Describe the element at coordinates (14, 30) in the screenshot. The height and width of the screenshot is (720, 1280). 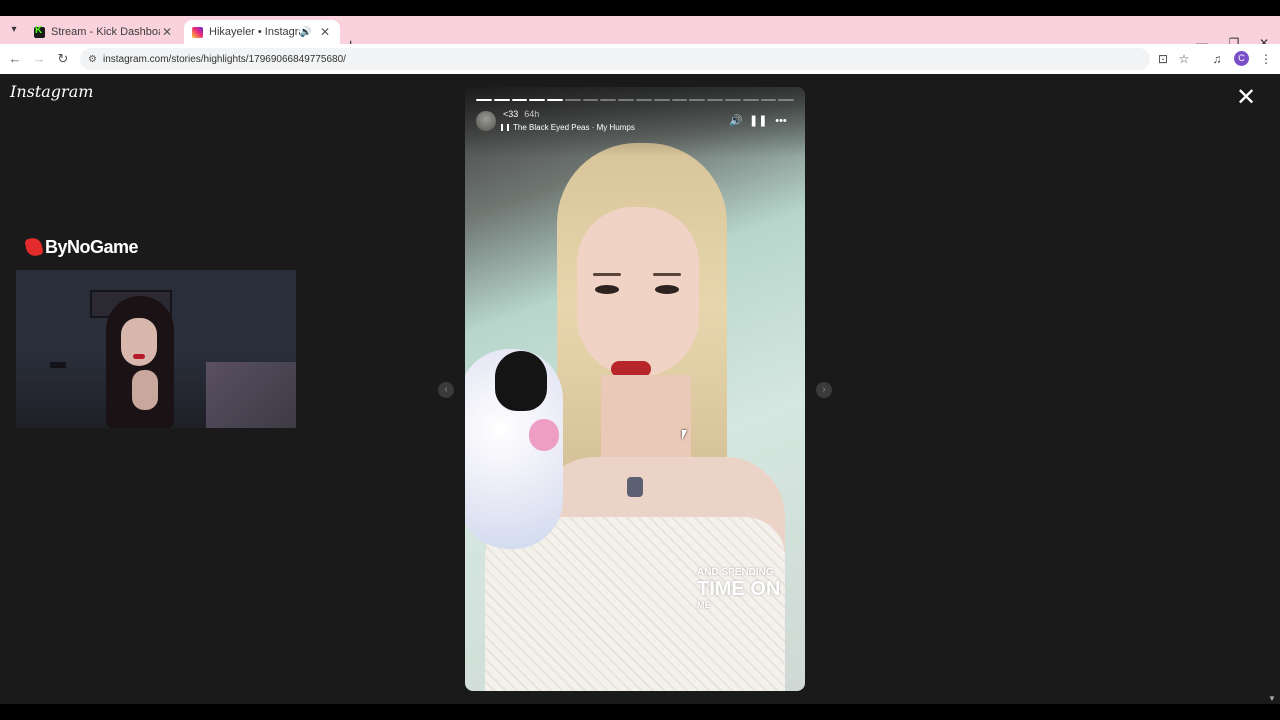
I see `tab-search-icon: ▾` at that location.